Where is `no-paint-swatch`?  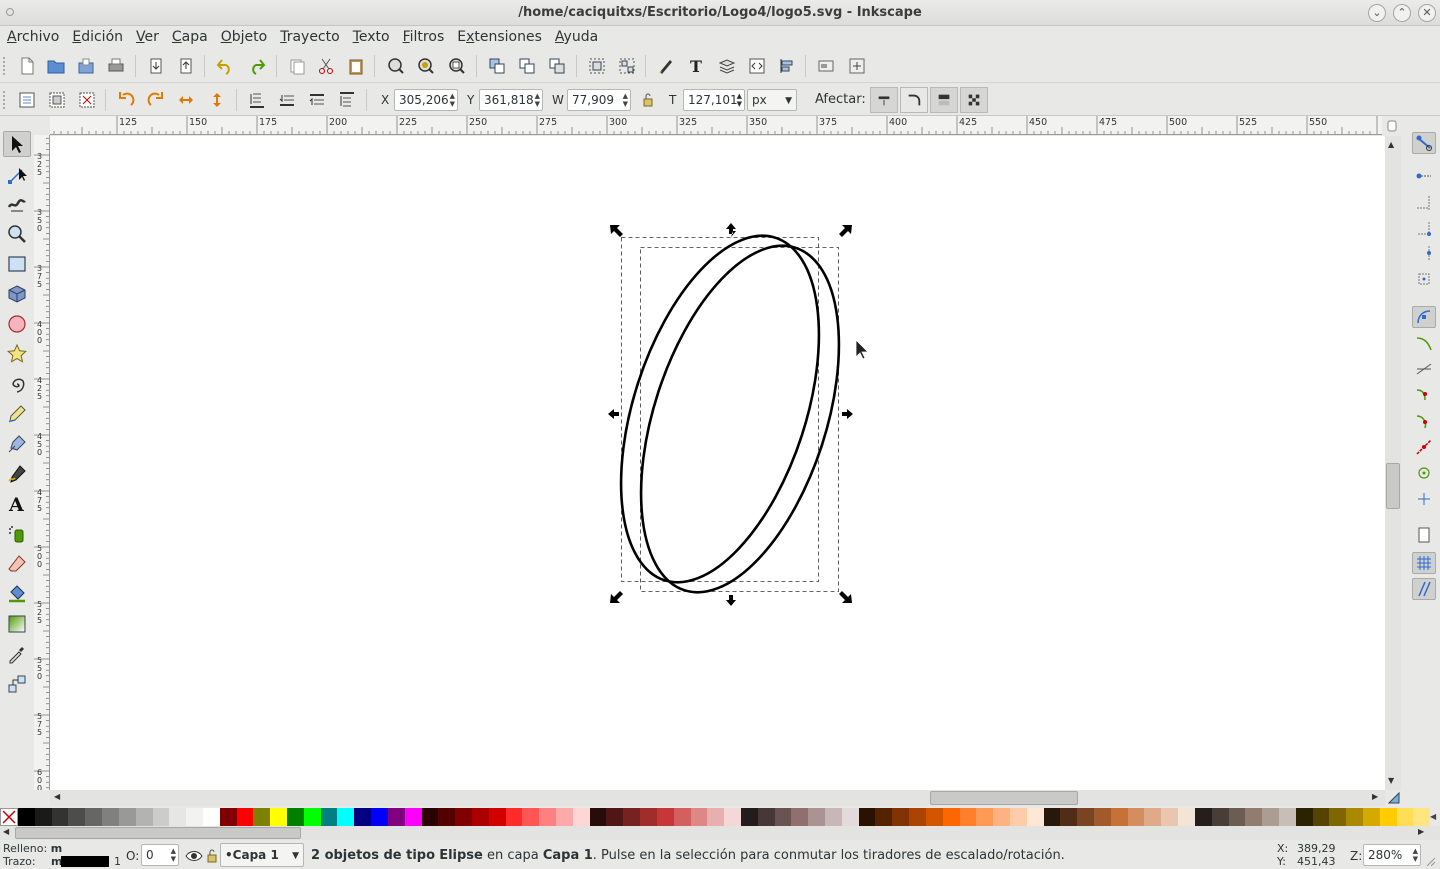 no-paint-swatch is located at coordinates (9, 817).